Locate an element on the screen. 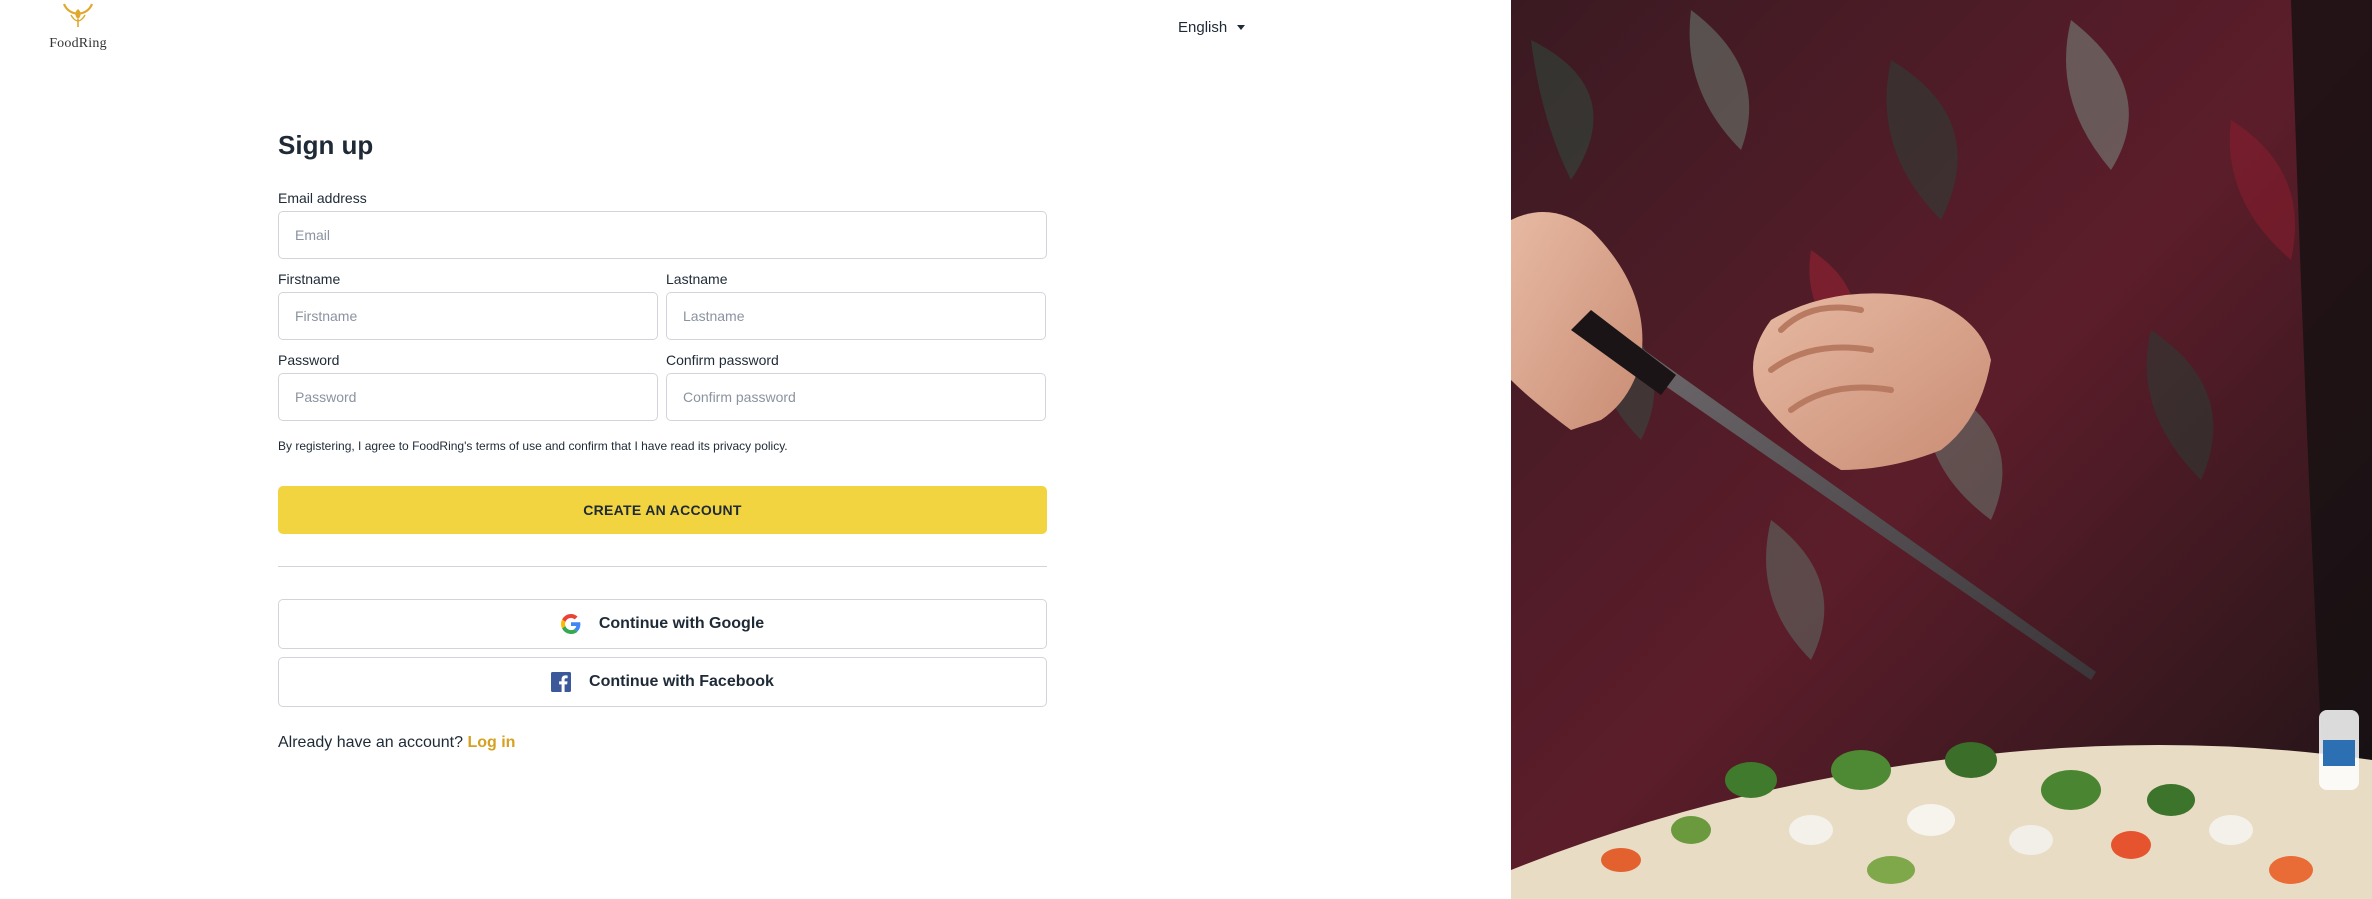 The height and width of the screenshot is (899, 2372). divider is located at coordinates (662, 566).